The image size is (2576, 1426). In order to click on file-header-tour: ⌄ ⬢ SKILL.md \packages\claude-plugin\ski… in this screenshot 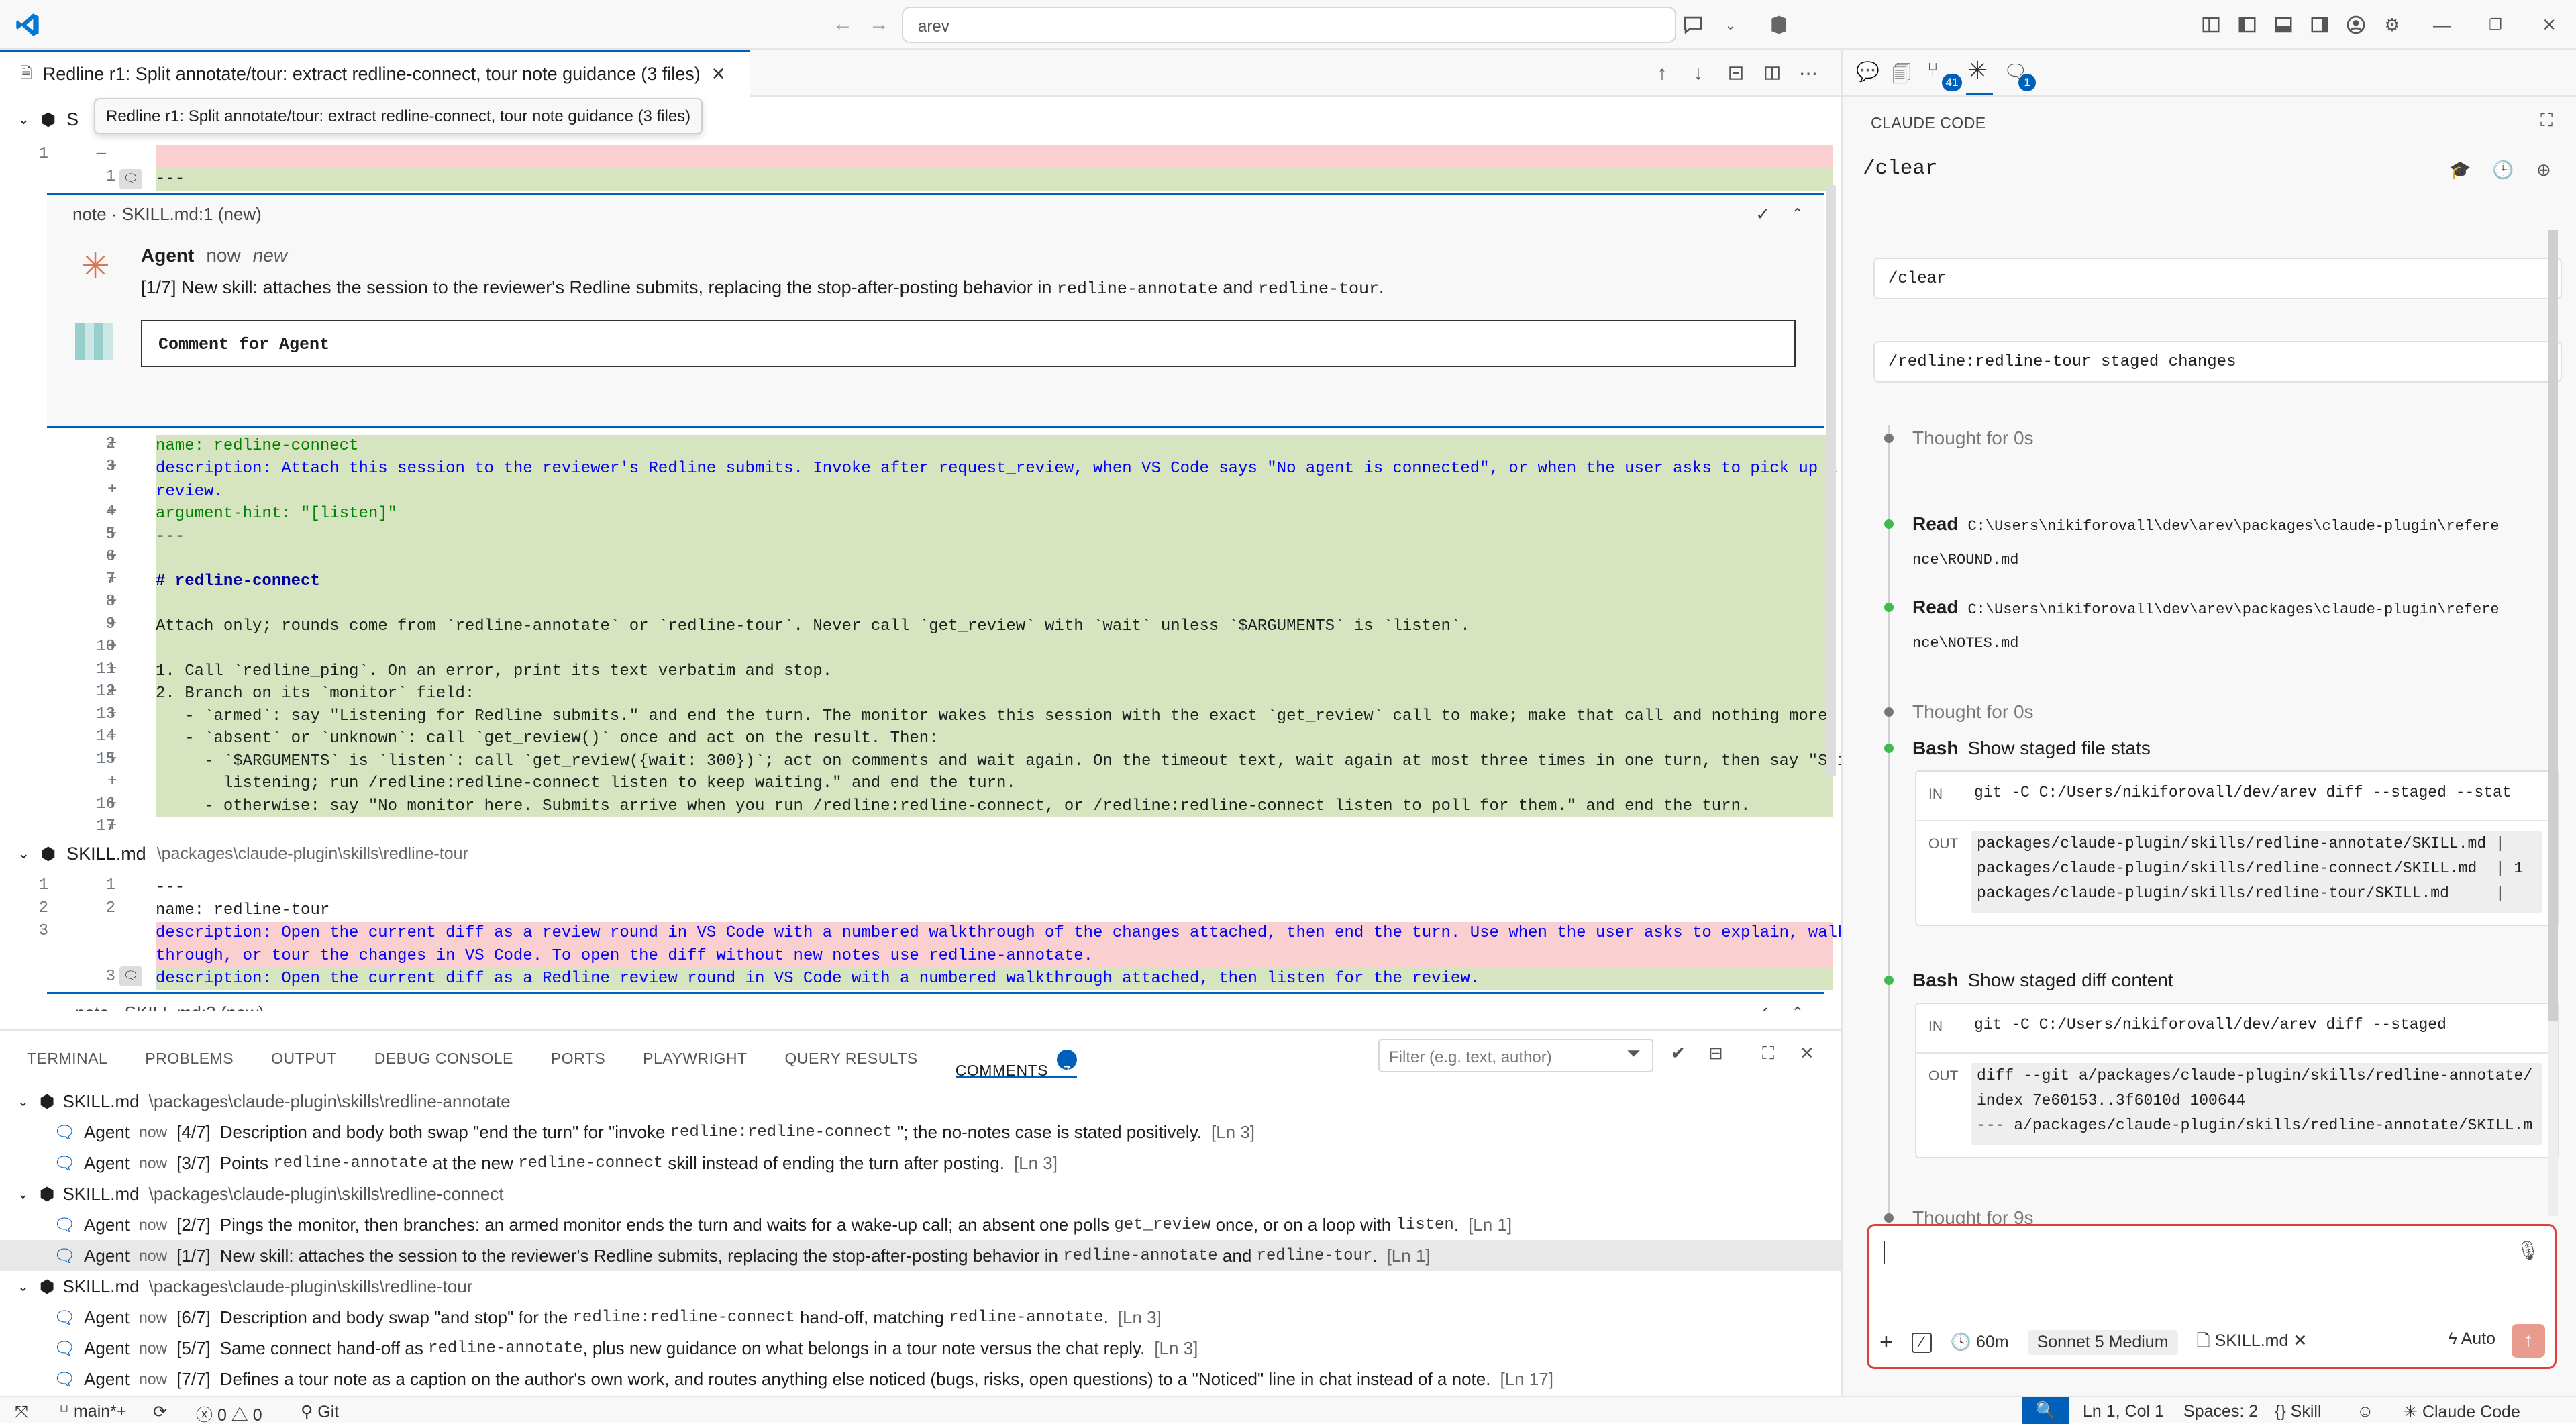, I will do `click(920, 854)`.